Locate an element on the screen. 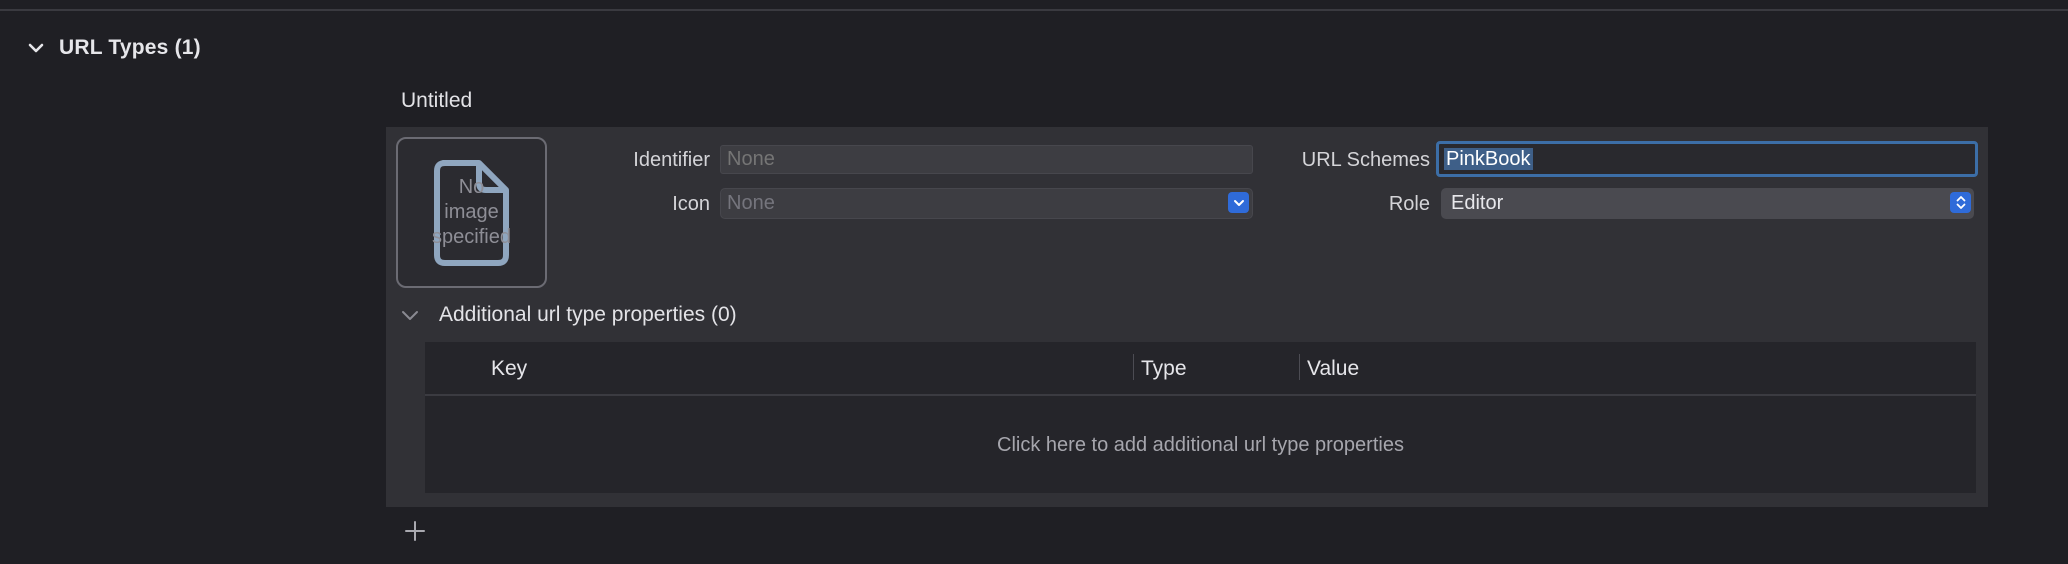  add-url-type-button is located at coordinates (415, 531).